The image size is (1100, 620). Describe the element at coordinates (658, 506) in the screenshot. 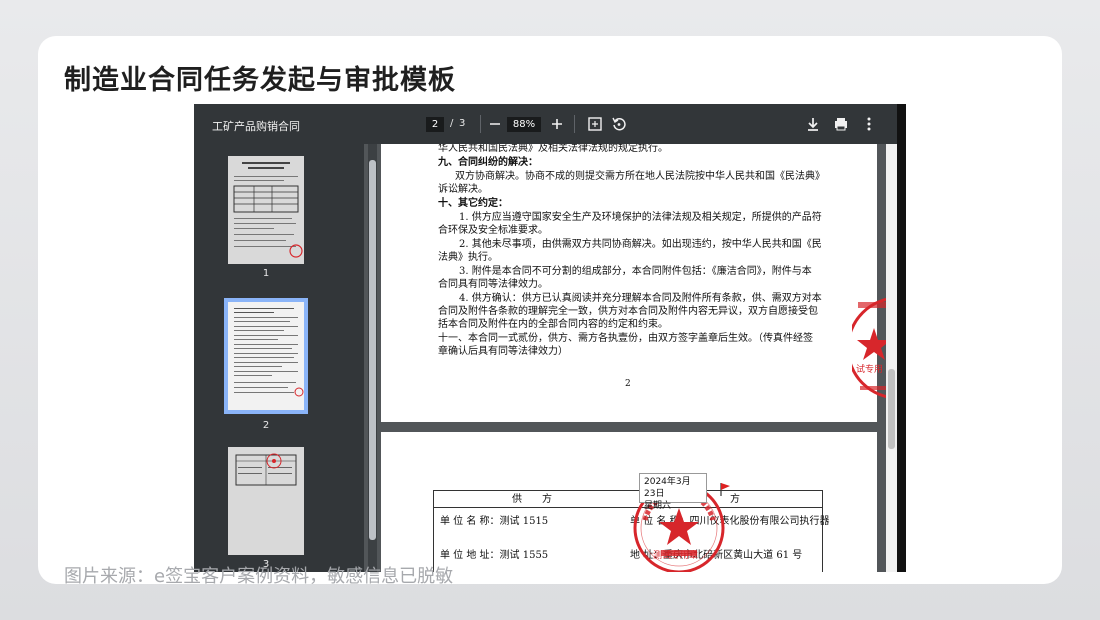

I see `weekday-text: 星期六` at that location.